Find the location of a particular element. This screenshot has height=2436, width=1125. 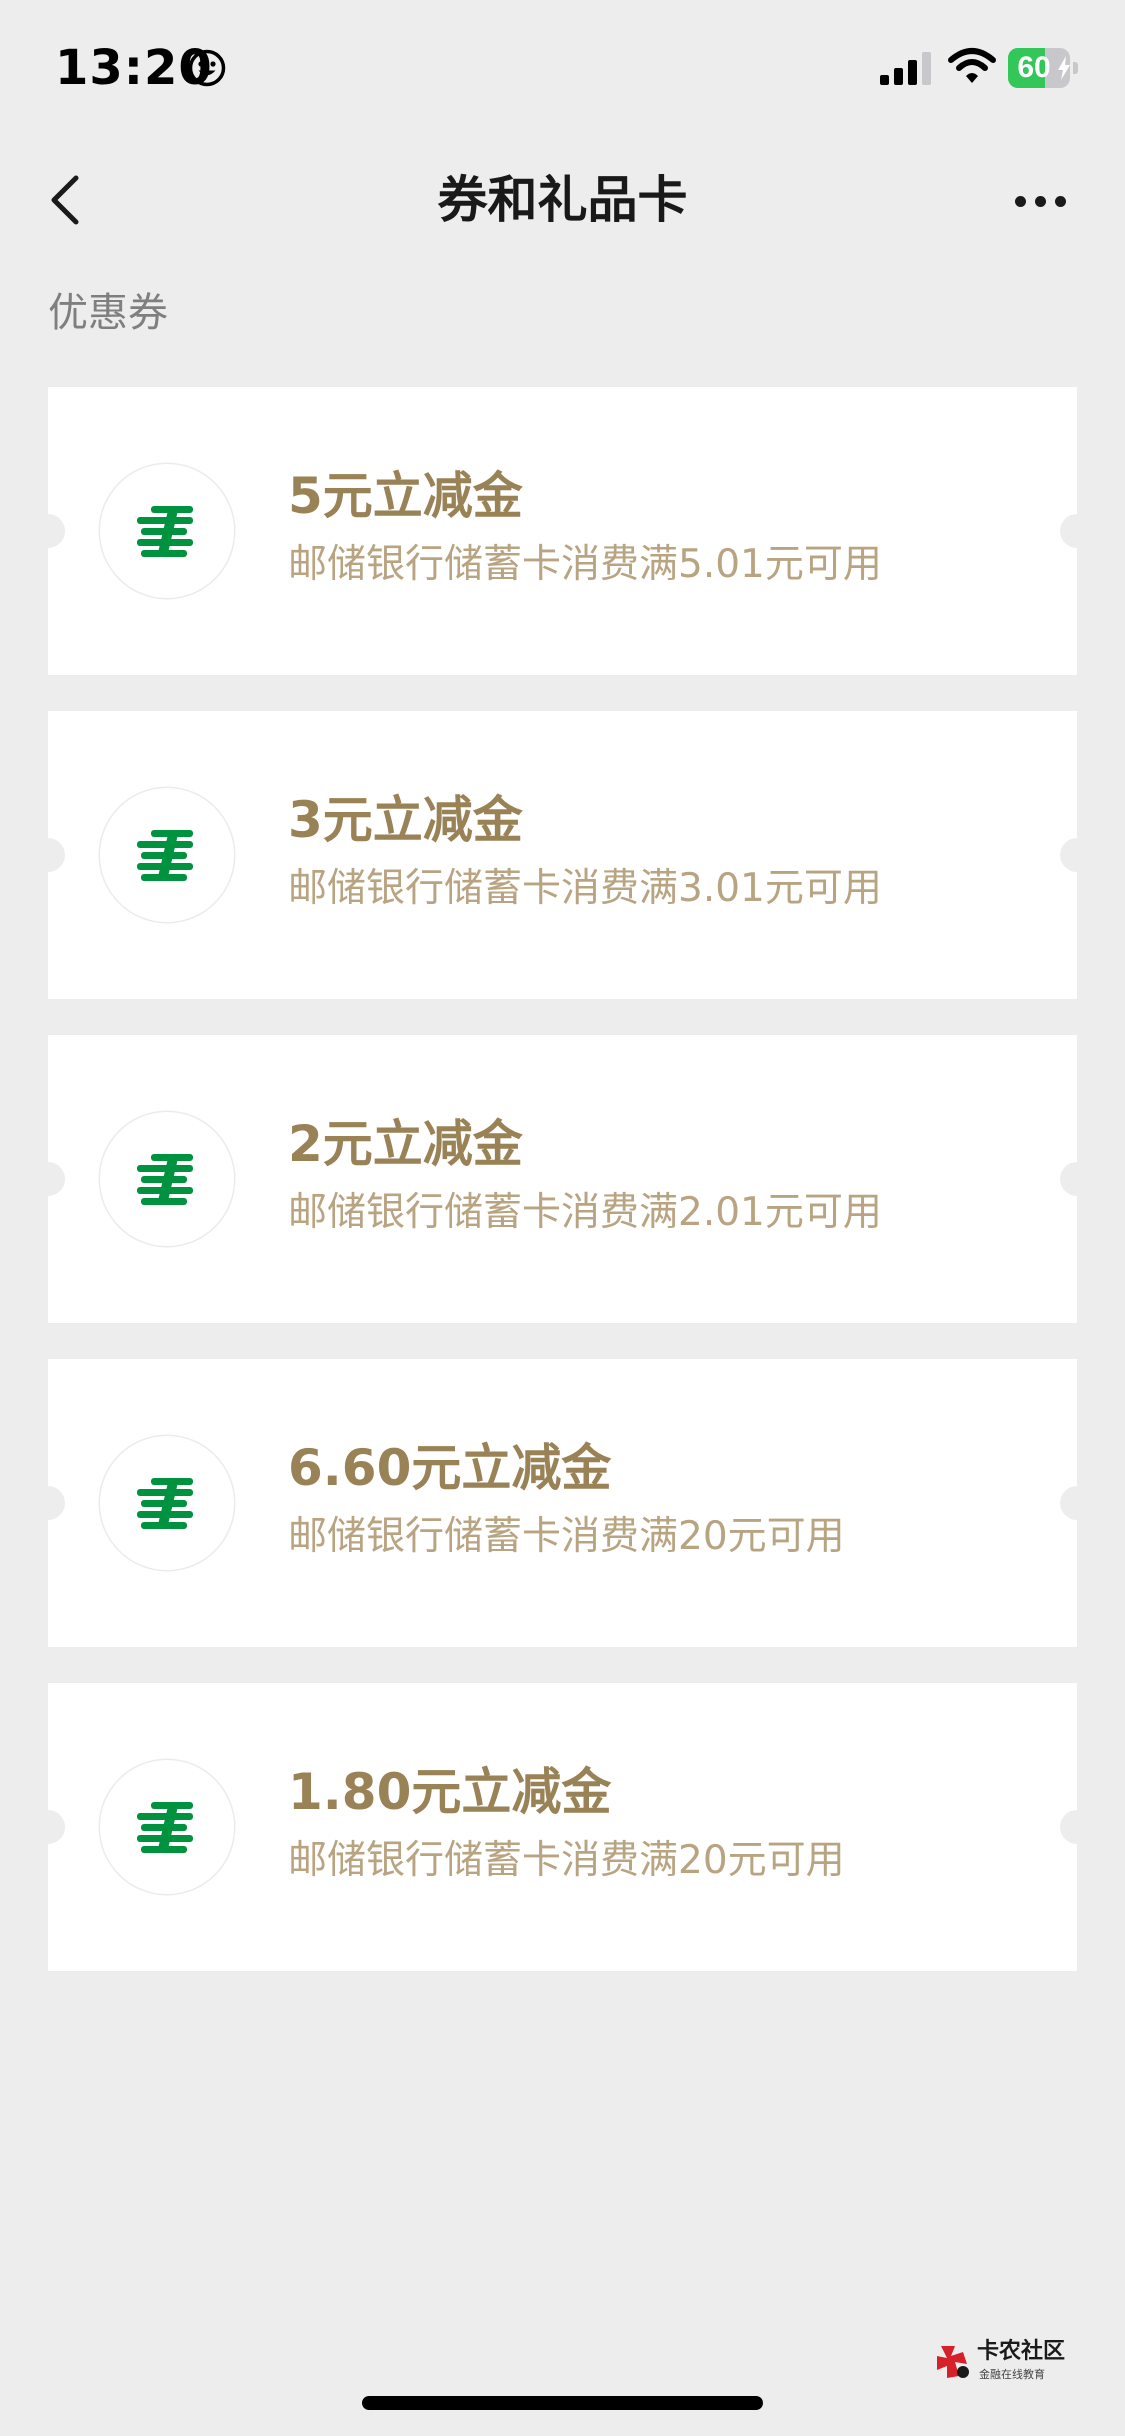

battery-icon: 60 is located at coordinates (1043, 68).